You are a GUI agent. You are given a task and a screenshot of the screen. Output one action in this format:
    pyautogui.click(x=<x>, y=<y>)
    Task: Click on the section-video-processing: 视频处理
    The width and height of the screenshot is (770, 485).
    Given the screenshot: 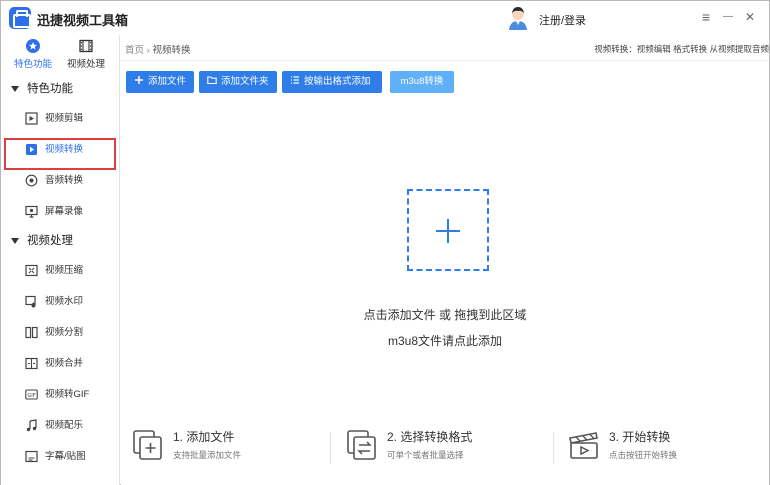 What is the action you would take?
    pyautogui.click(x=60, y=241)
    